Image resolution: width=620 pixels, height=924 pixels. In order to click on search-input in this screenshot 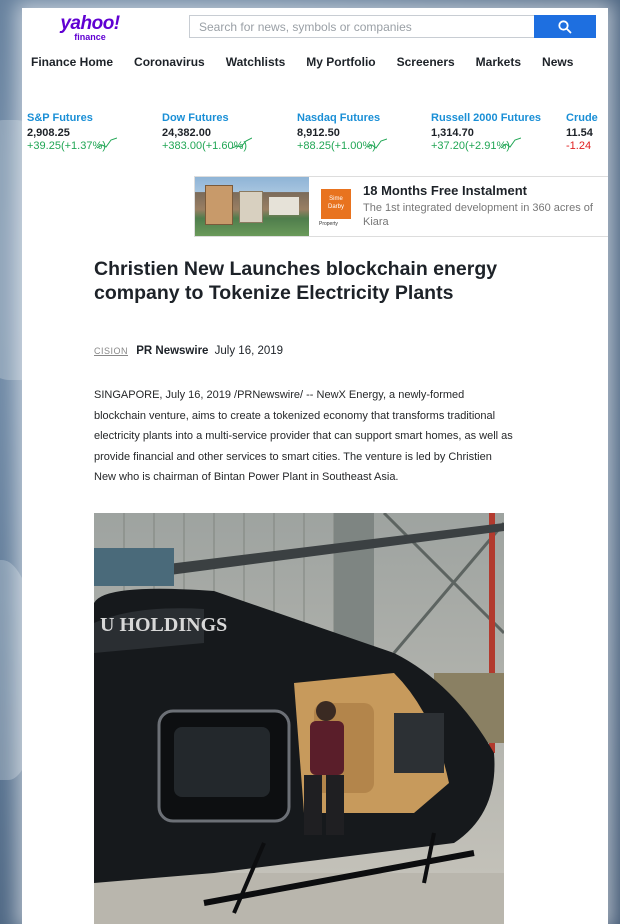, I will do `click(359, 26)`.